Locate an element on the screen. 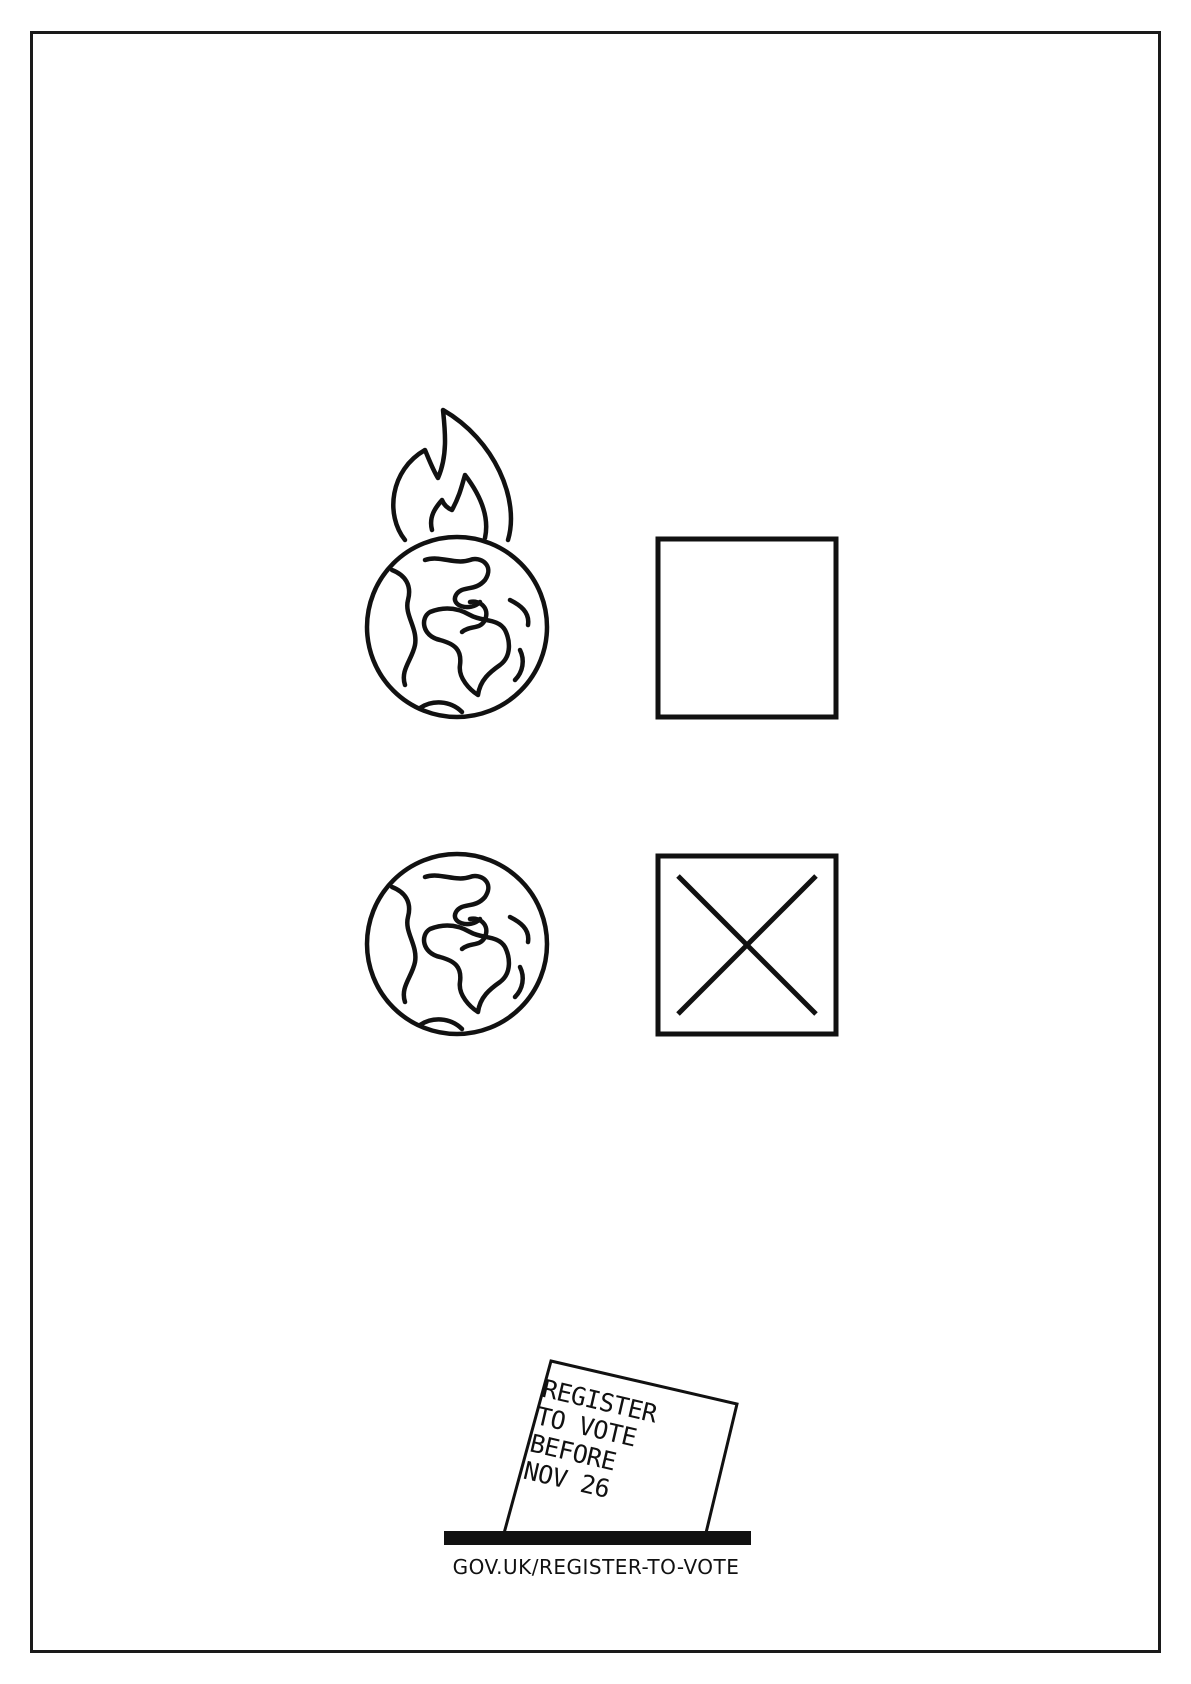 This screenshot has height=1684, width=1191. burning-earth-icon is located at coordinates (457, 563).